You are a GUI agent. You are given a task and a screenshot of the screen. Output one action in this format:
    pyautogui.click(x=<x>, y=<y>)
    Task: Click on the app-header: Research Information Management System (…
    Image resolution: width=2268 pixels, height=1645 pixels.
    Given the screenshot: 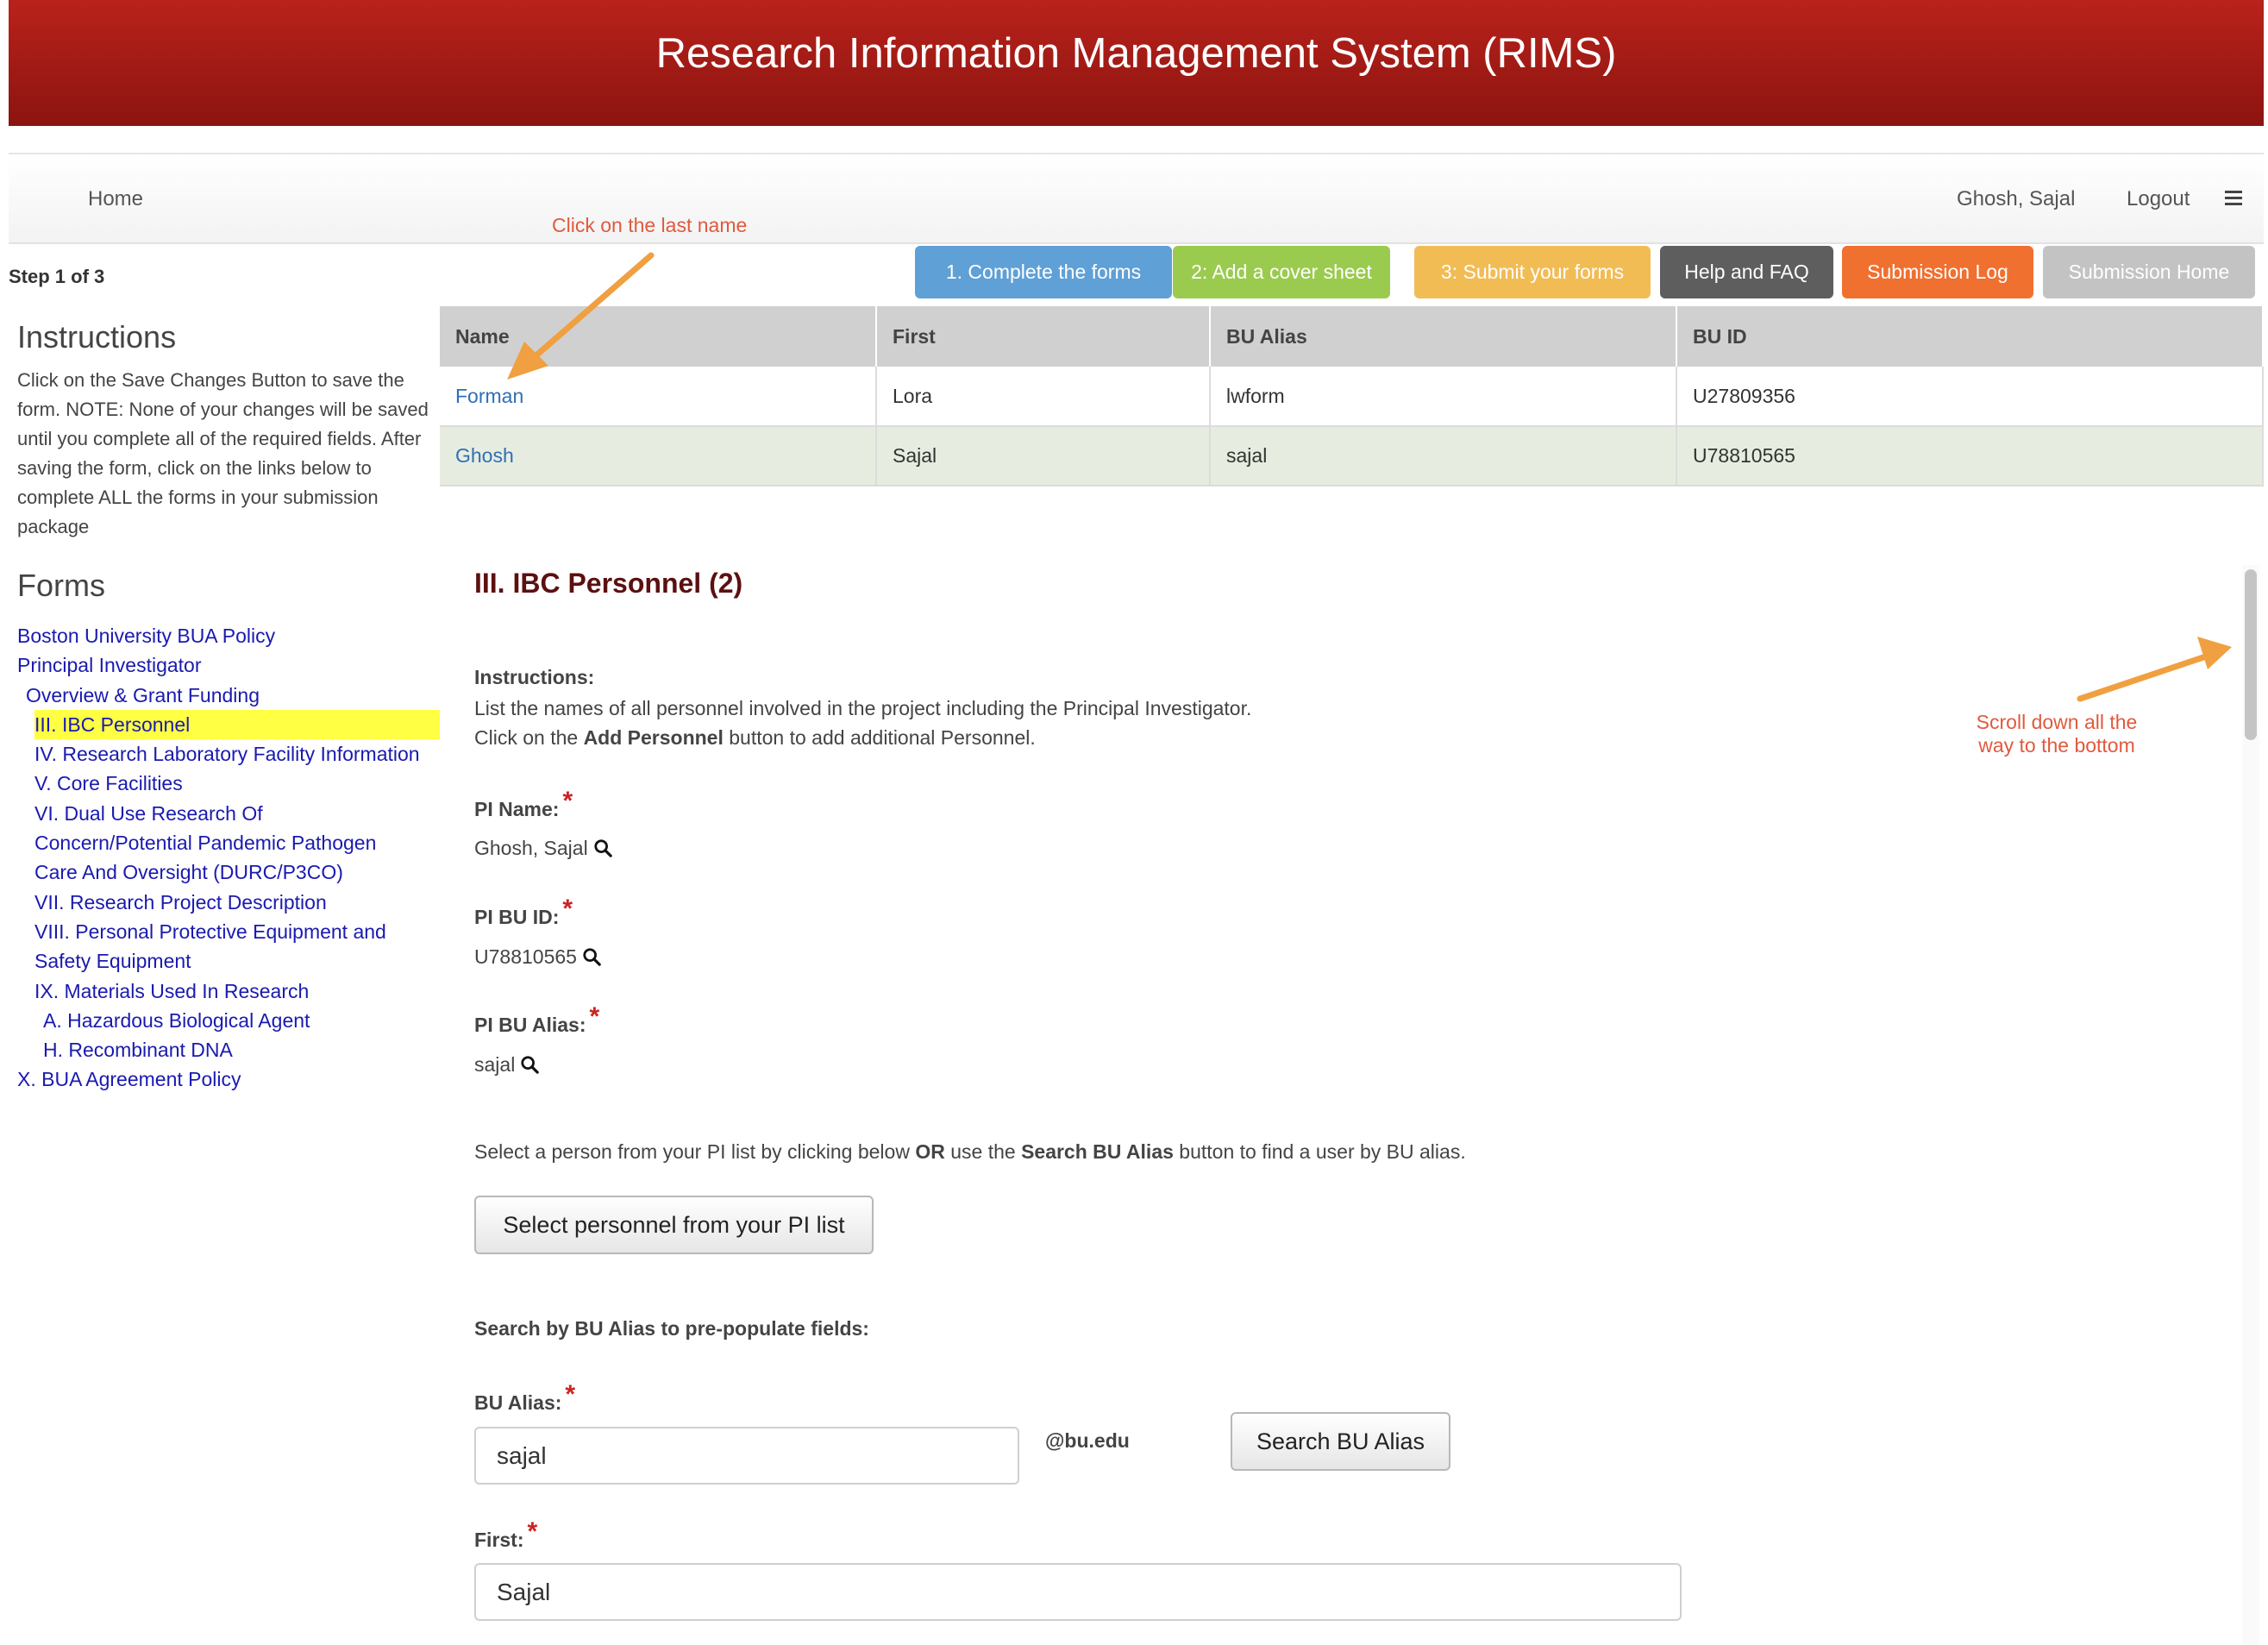 What is the action you would take?
    pyautogui.click(x=1136, y=63)
    